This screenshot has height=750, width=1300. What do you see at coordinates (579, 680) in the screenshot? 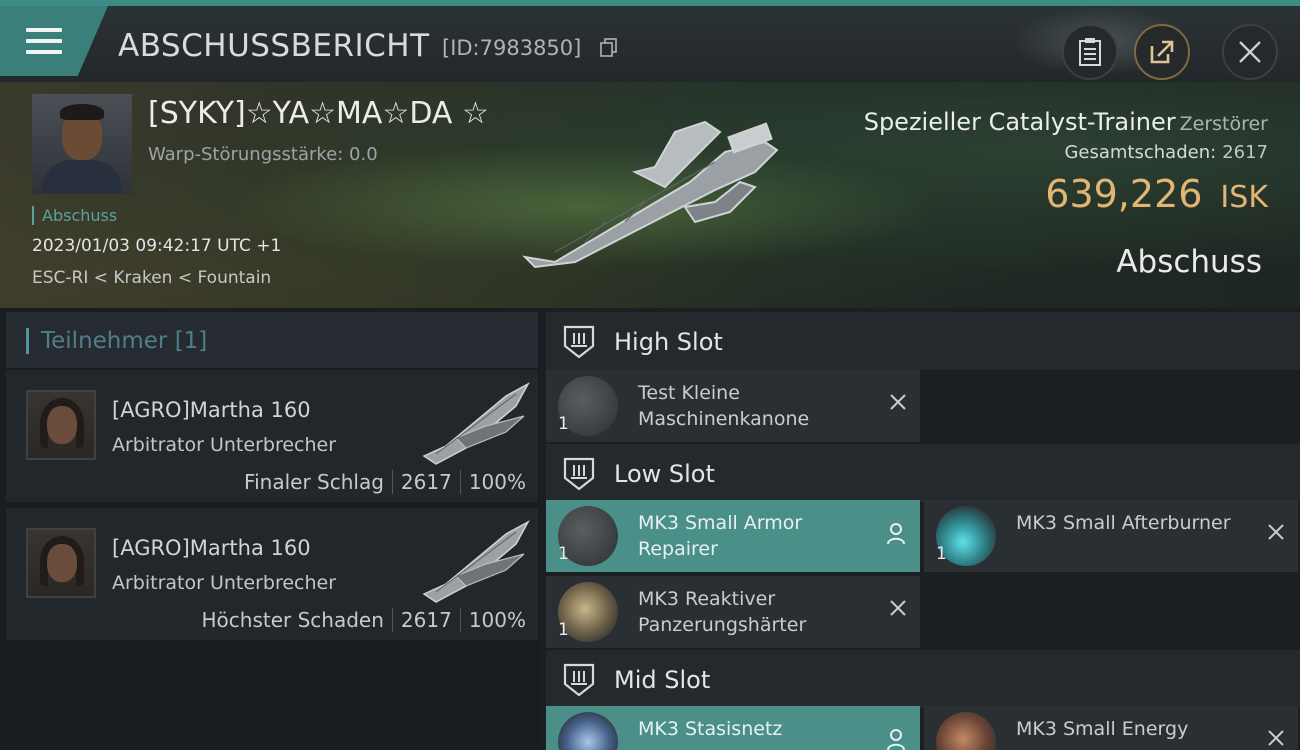
I see `mid-slot-icon` at bounding box center [579, 680].